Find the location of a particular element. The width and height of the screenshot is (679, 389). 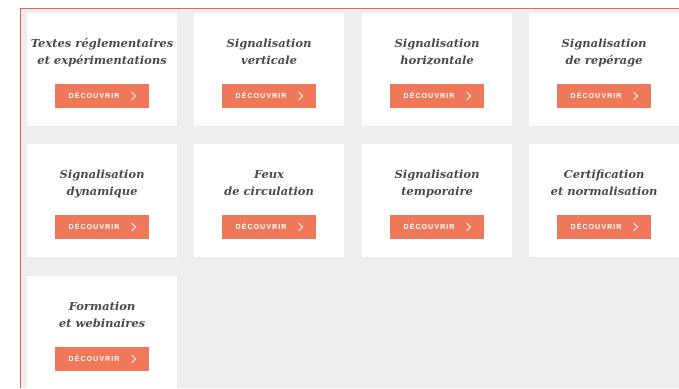

category-card-temporaire: Signalisation temporaire DÉCOUVRIR is located at coordinates (437, 200).